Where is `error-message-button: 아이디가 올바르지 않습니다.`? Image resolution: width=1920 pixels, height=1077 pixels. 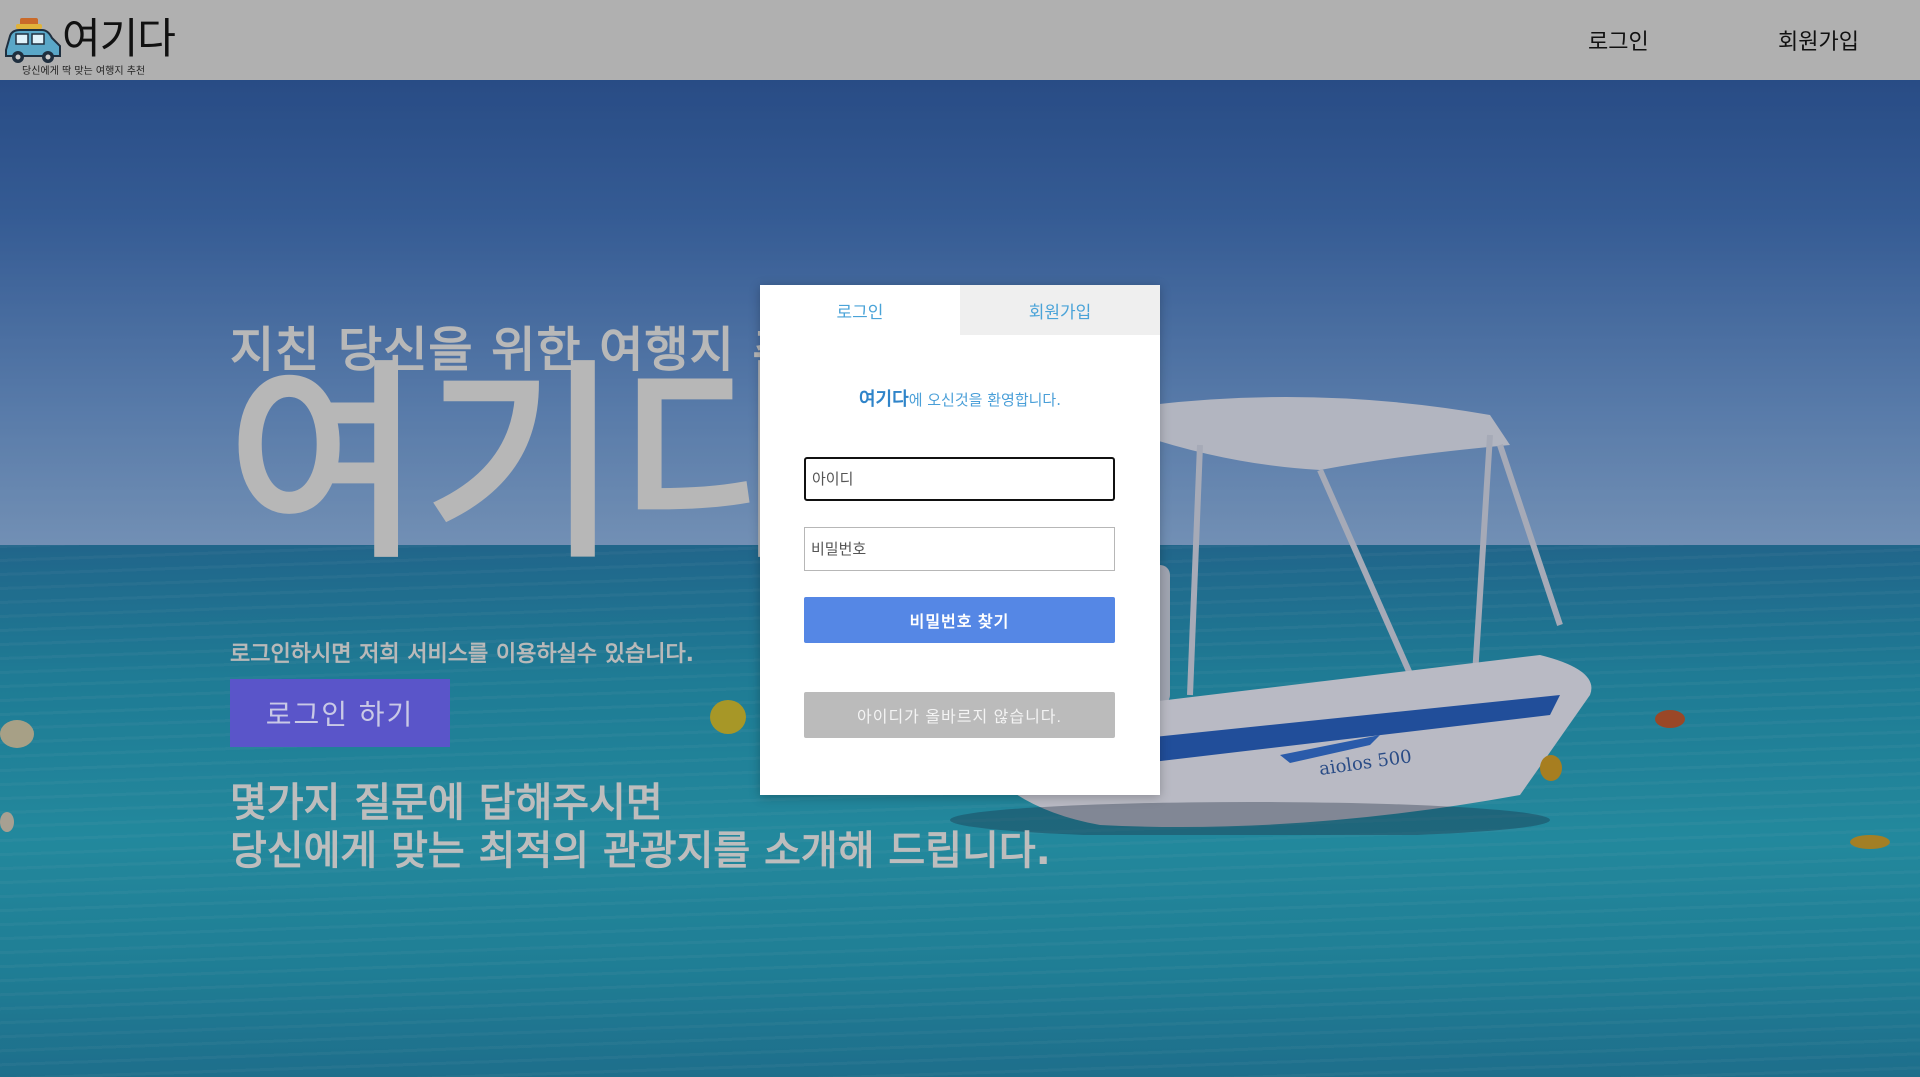
error-message-button: 아이디가 올바르지 않습니다. is located at coordinates (959, 715).